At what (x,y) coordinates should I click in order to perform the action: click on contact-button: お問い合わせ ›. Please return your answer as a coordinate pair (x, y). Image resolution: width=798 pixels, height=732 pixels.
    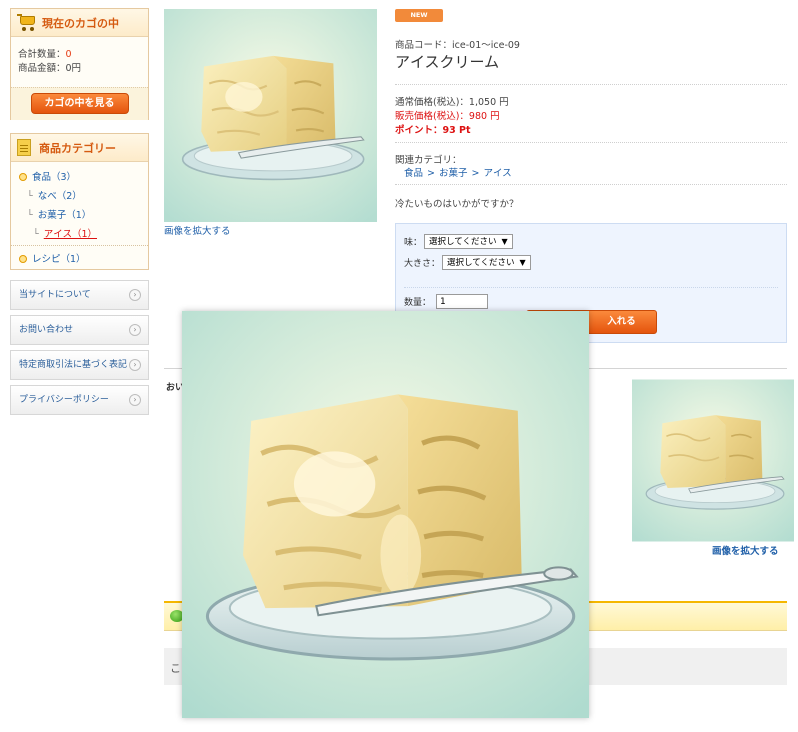
    Looking at the image, I should click on (79, 330).